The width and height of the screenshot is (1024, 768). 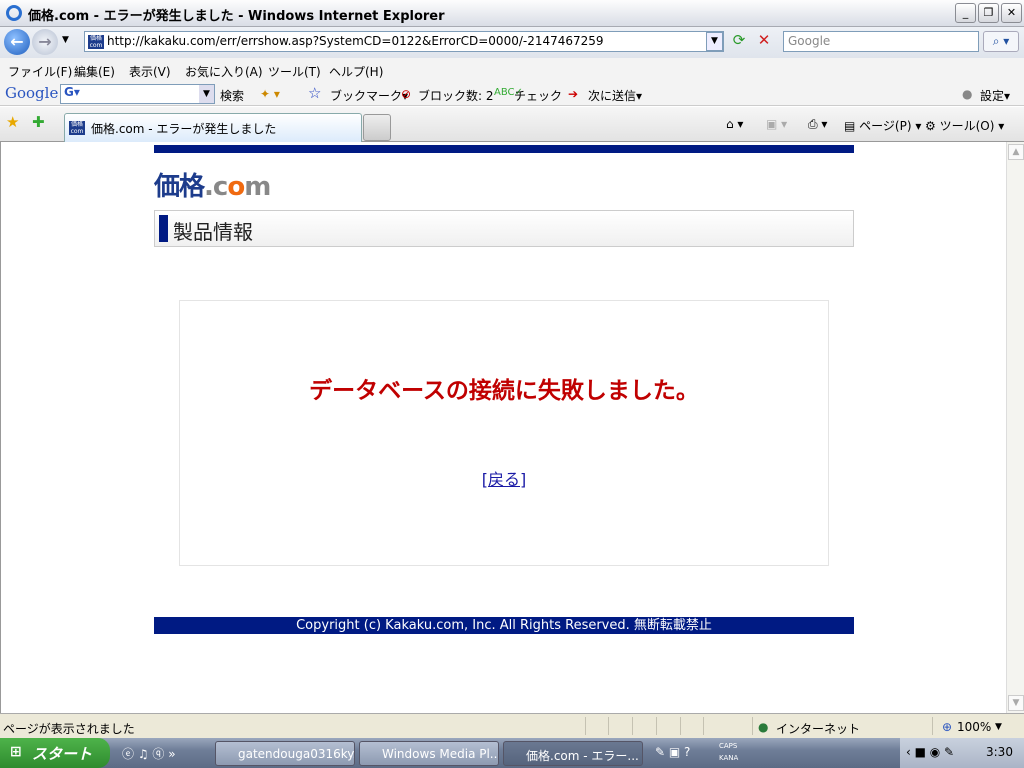 I want to click on google-search-button: 検索, so click(x=232, y=95).